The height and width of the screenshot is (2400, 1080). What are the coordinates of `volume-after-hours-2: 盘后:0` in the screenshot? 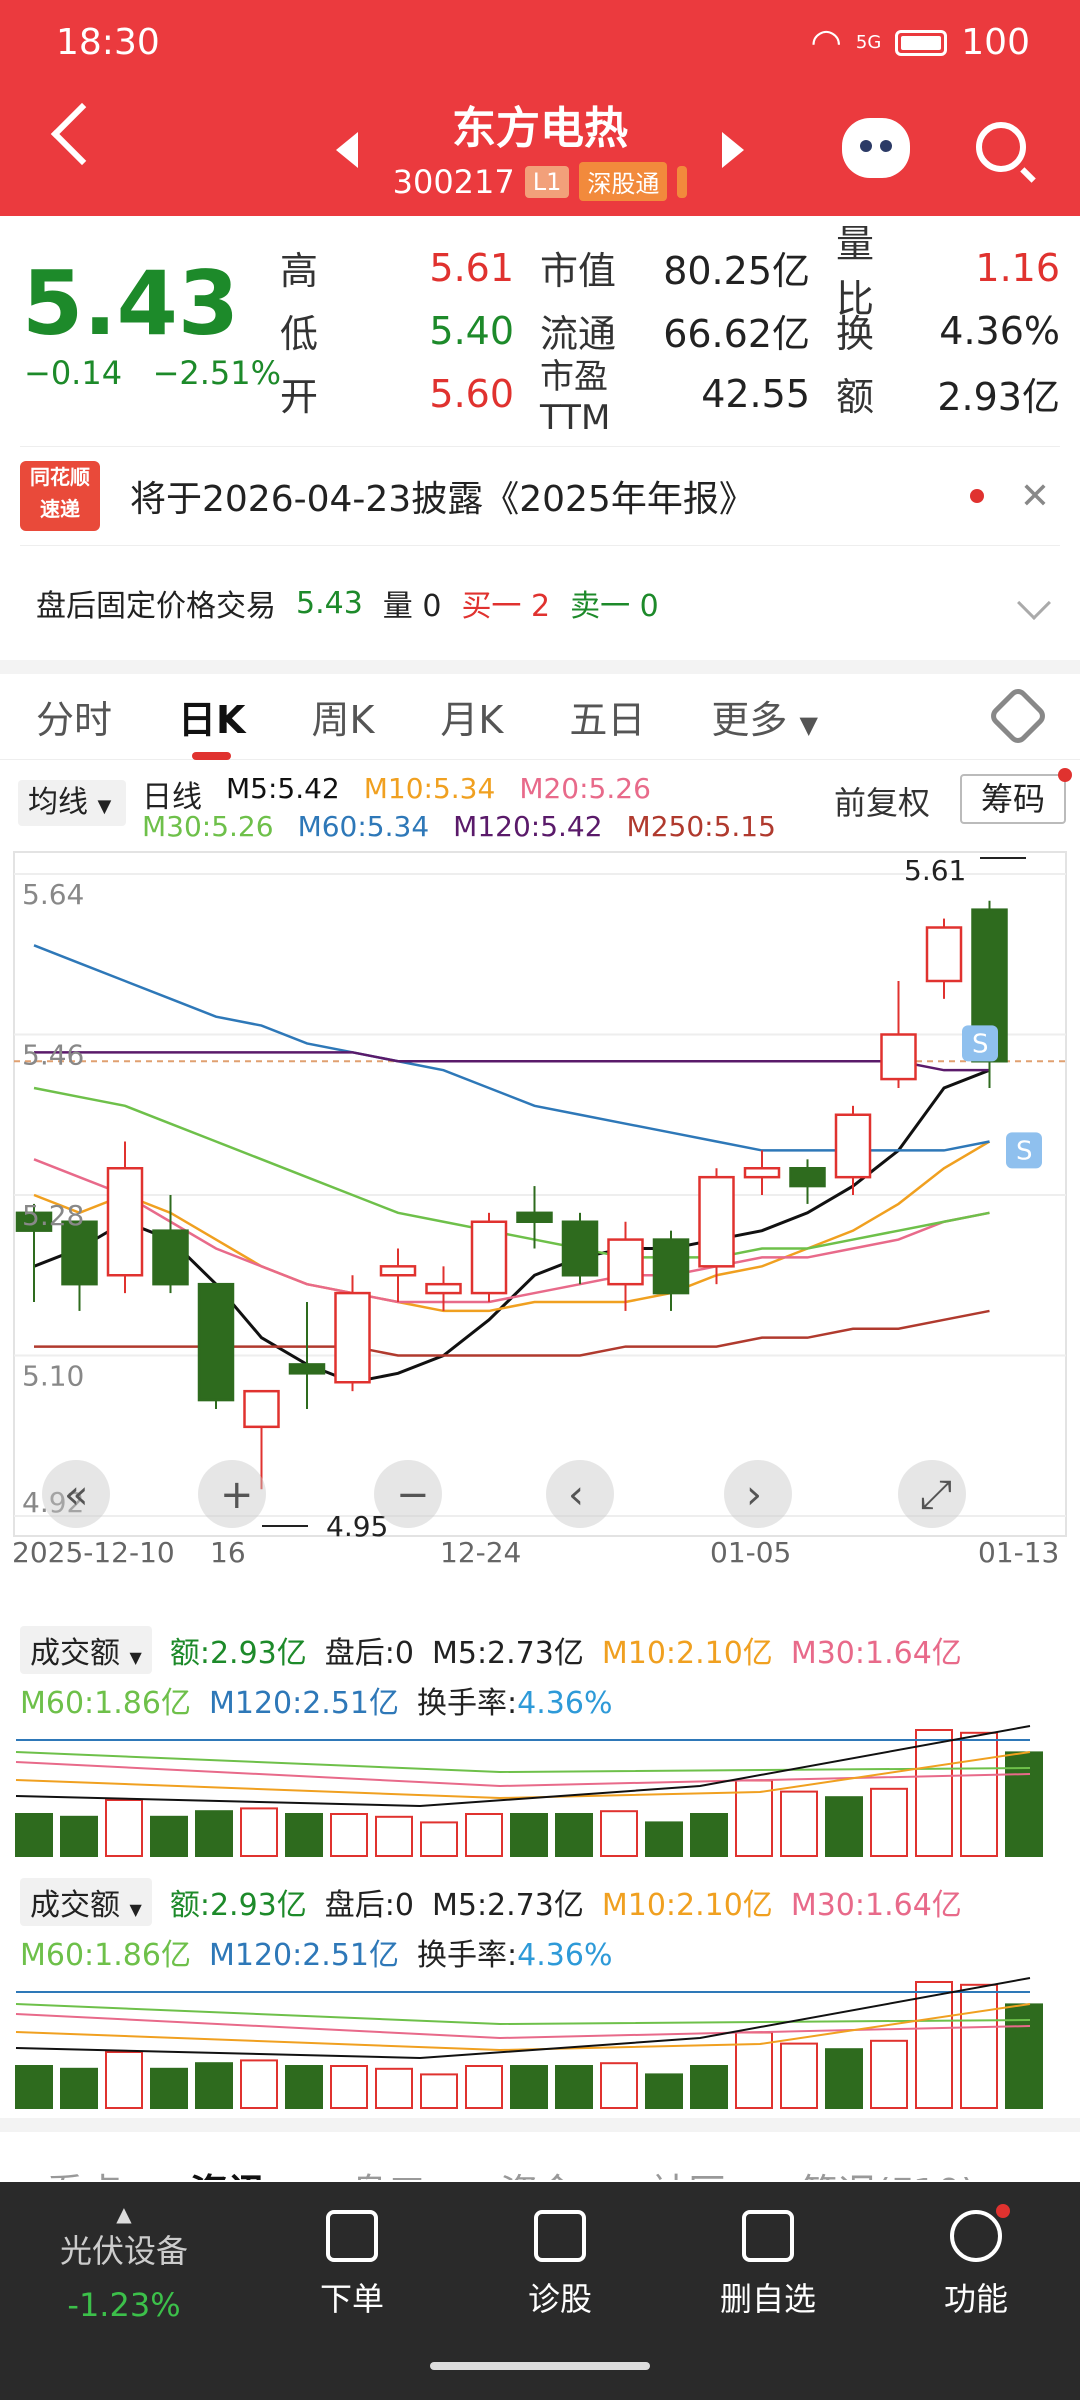 It's located at (369, 1905).